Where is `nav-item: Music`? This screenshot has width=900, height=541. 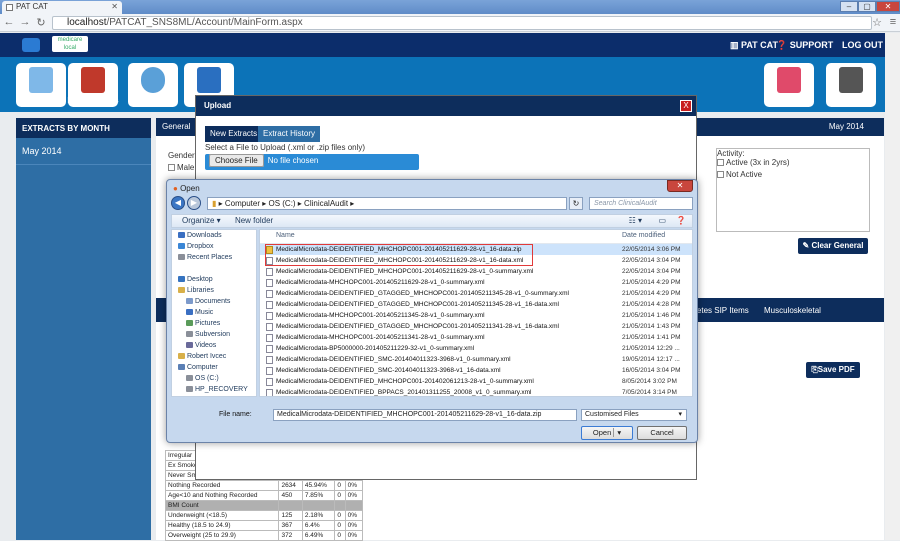
nav-item: Music is located at coordinates (214, 312).